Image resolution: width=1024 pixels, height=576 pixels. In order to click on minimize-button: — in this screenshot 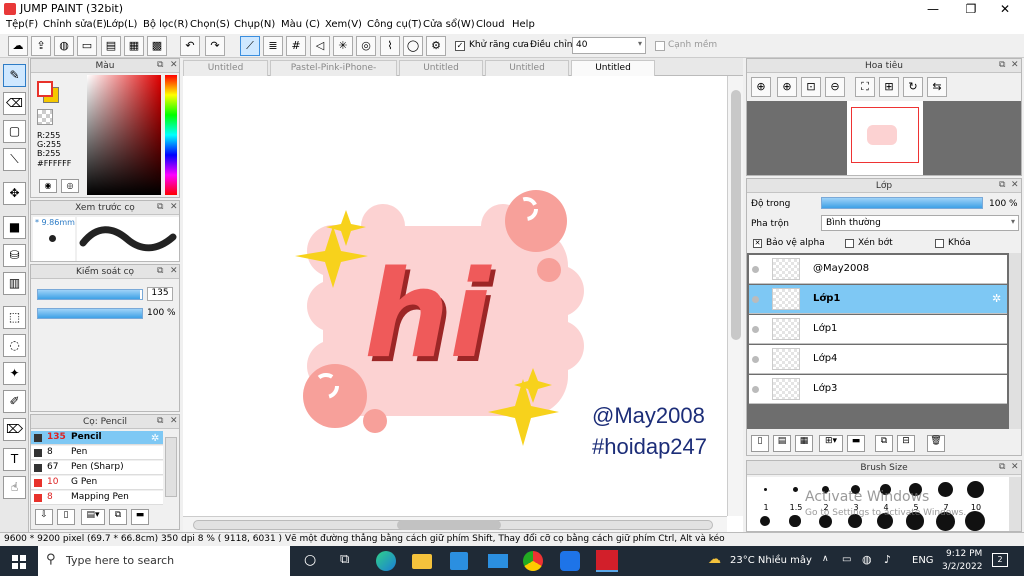, I will do `click(933, 9)`.